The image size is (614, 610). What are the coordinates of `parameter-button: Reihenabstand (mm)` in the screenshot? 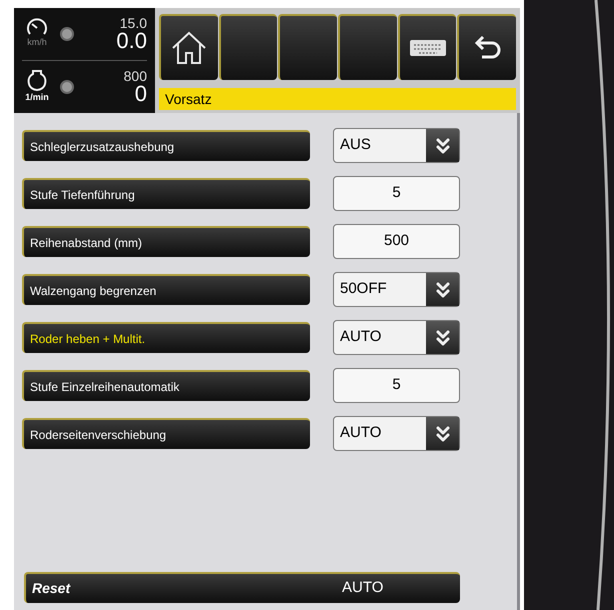 It's located at (166, 241).